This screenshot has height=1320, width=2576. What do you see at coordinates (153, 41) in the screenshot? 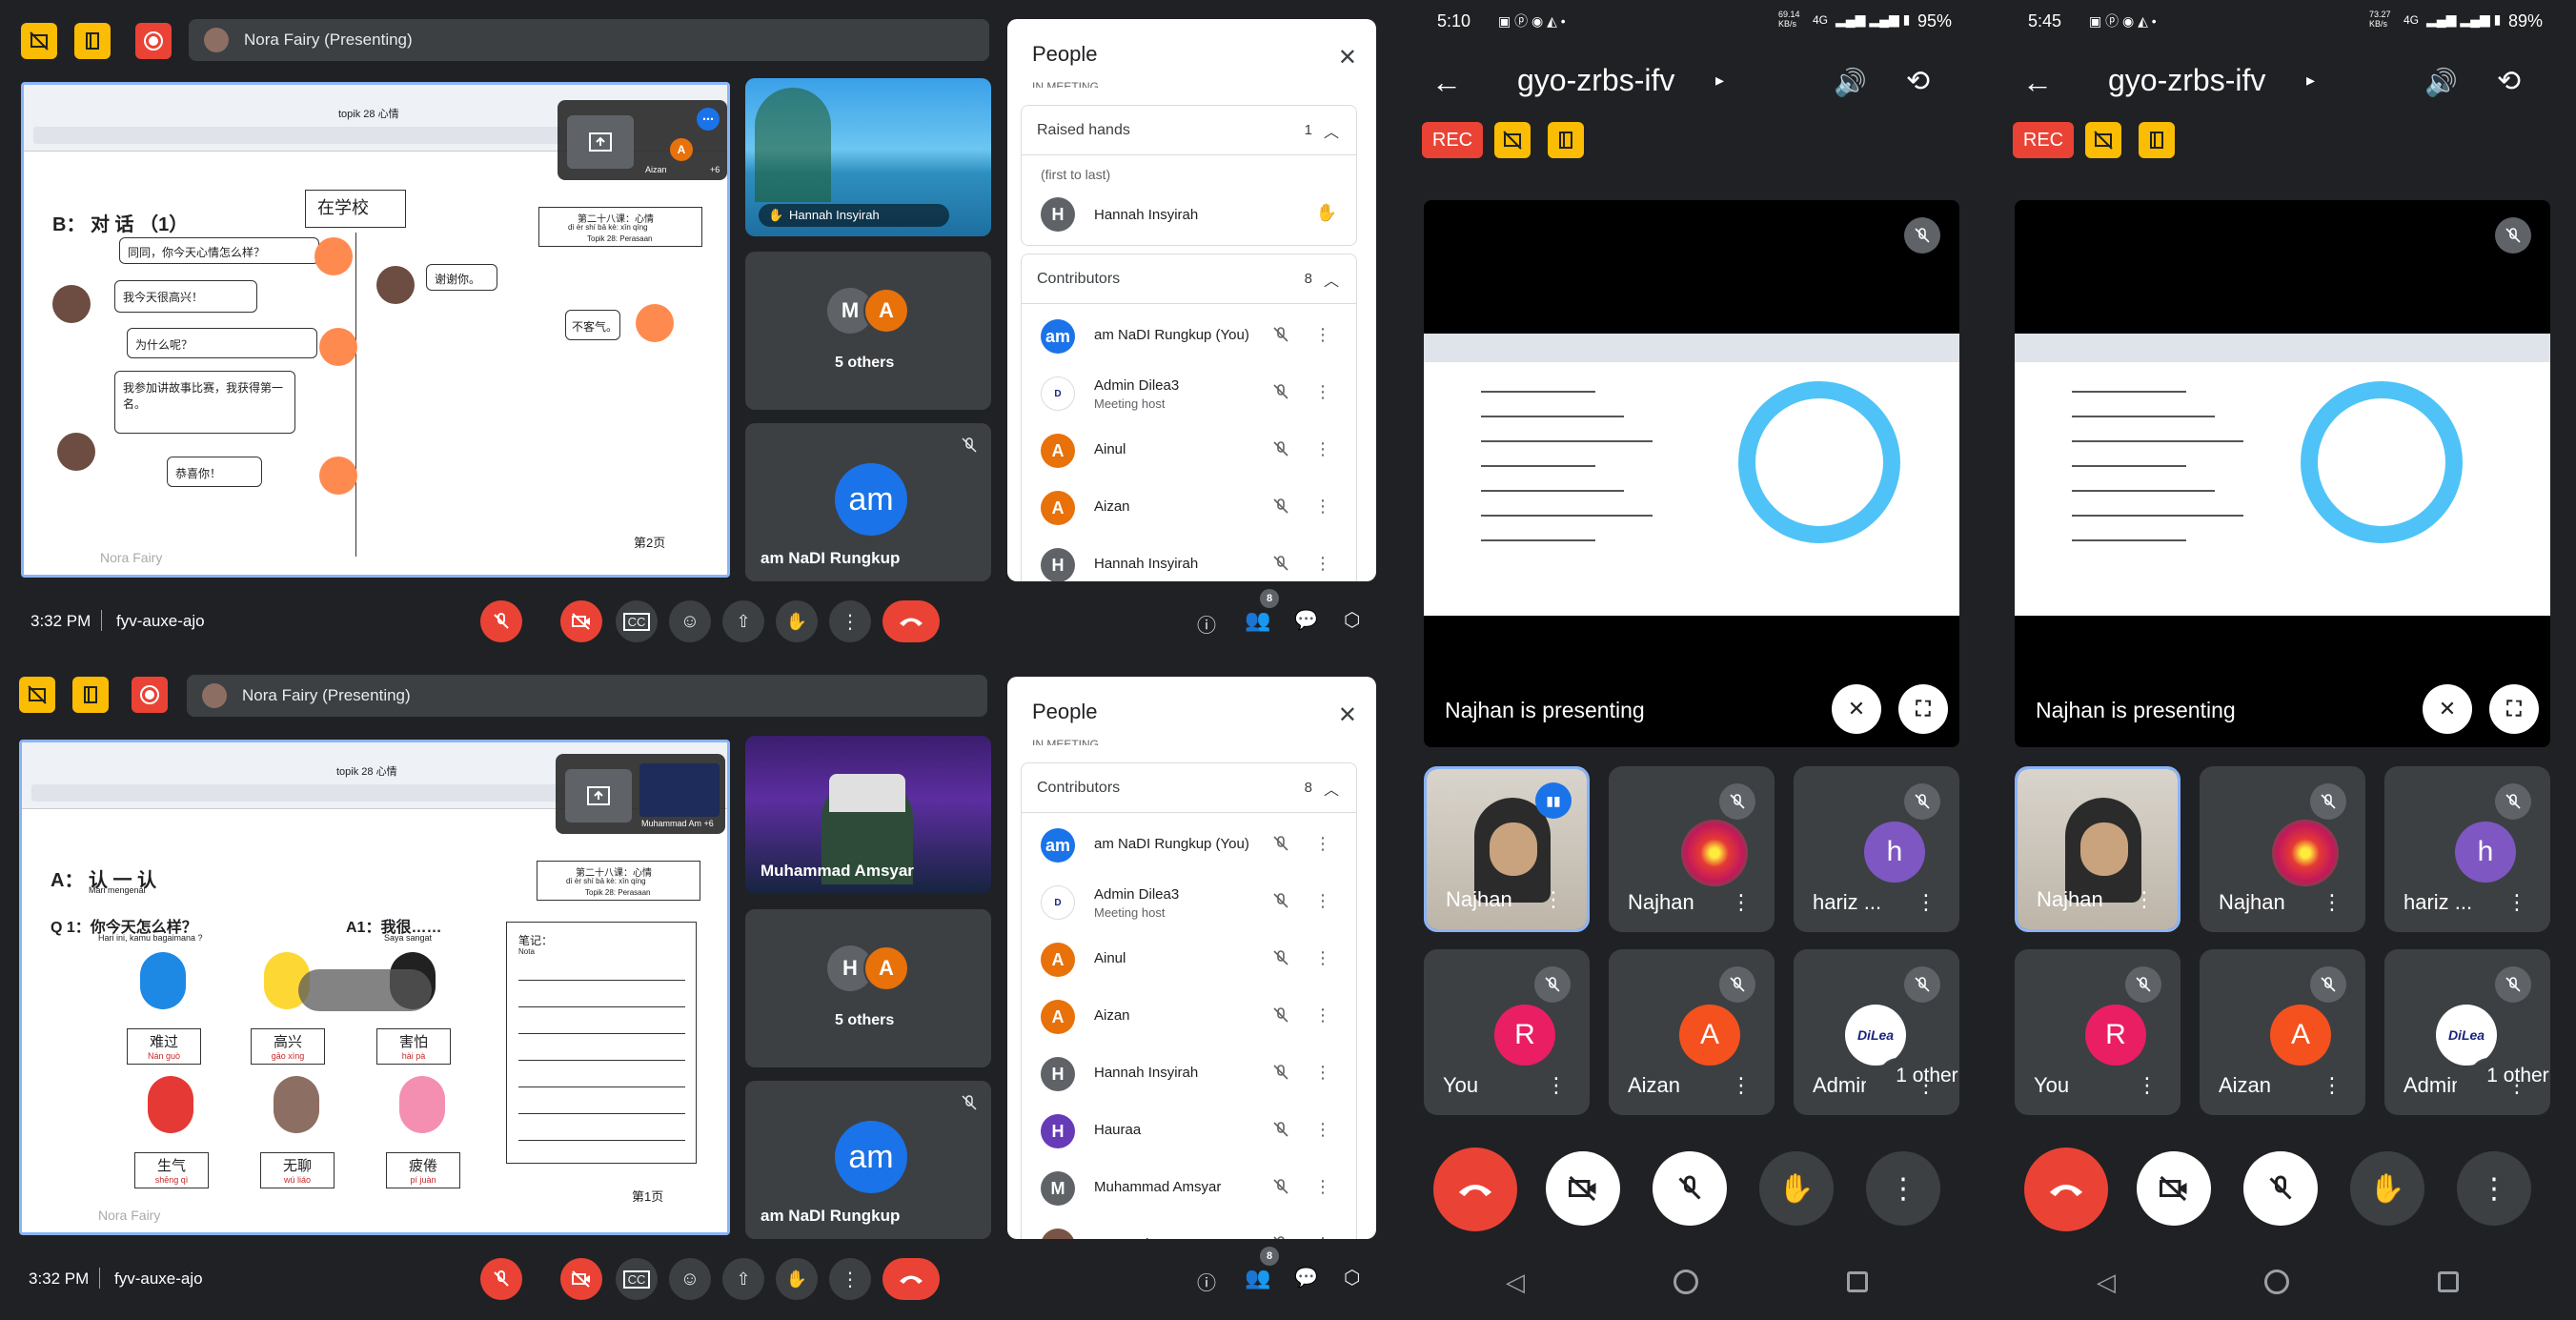
I see `recording-icon` at bounding box center [153, 41].